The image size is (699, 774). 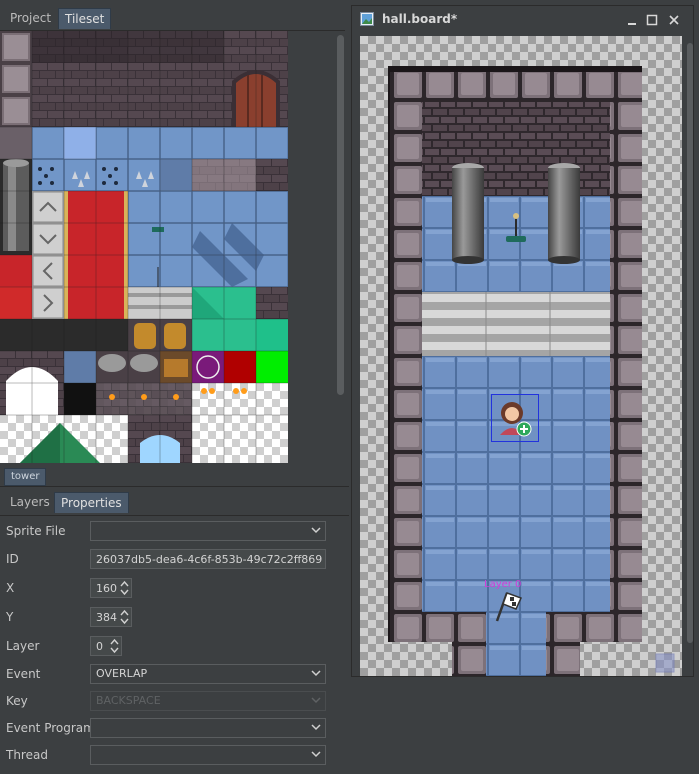 What do you see at coordinates (128, 700) in the screenshot?
I see `key-value: BACKSPACE` at bounding box center [128, 700].